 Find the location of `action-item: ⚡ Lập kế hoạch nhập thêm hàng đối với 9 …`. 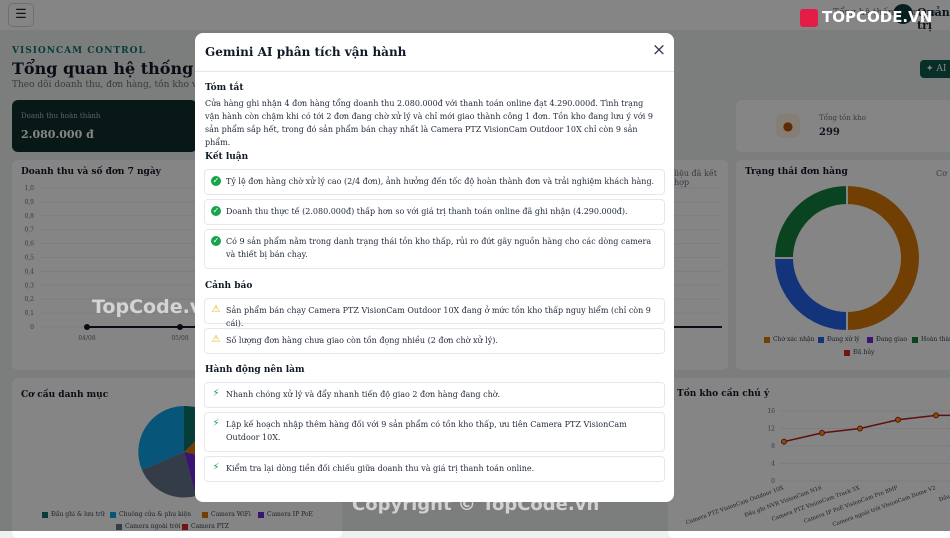

action-item: ⚡ Lập kế hoạch nhập thêm hàng đối với 9 … is located at coordinates (434, 432).